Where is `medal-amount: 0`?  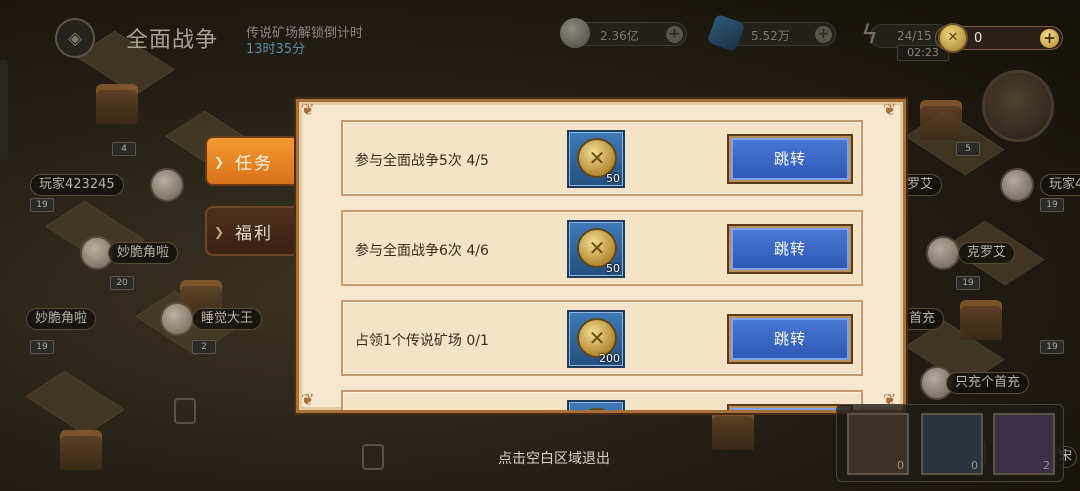 medal-amount: 0 is located at coordinates (978, 38).